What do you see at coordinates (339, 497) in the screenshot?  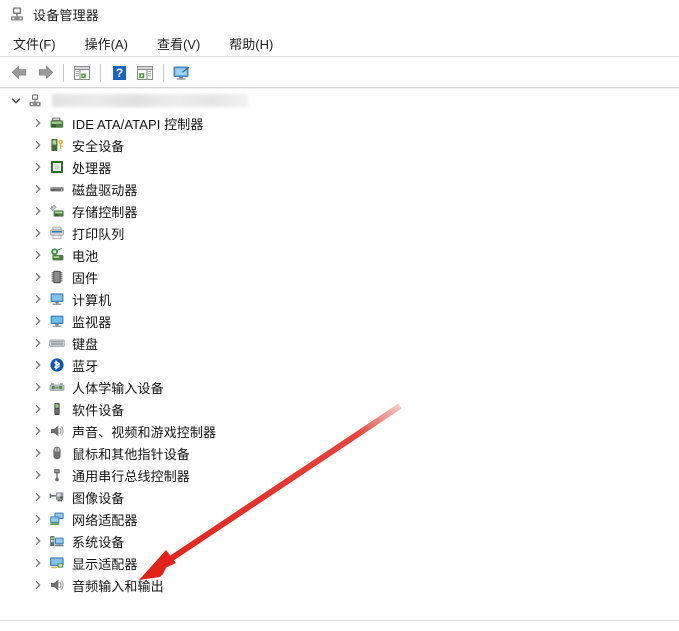 I see `tree-item-imaging-devices: 图像设备` at bounding box center [339, 497].